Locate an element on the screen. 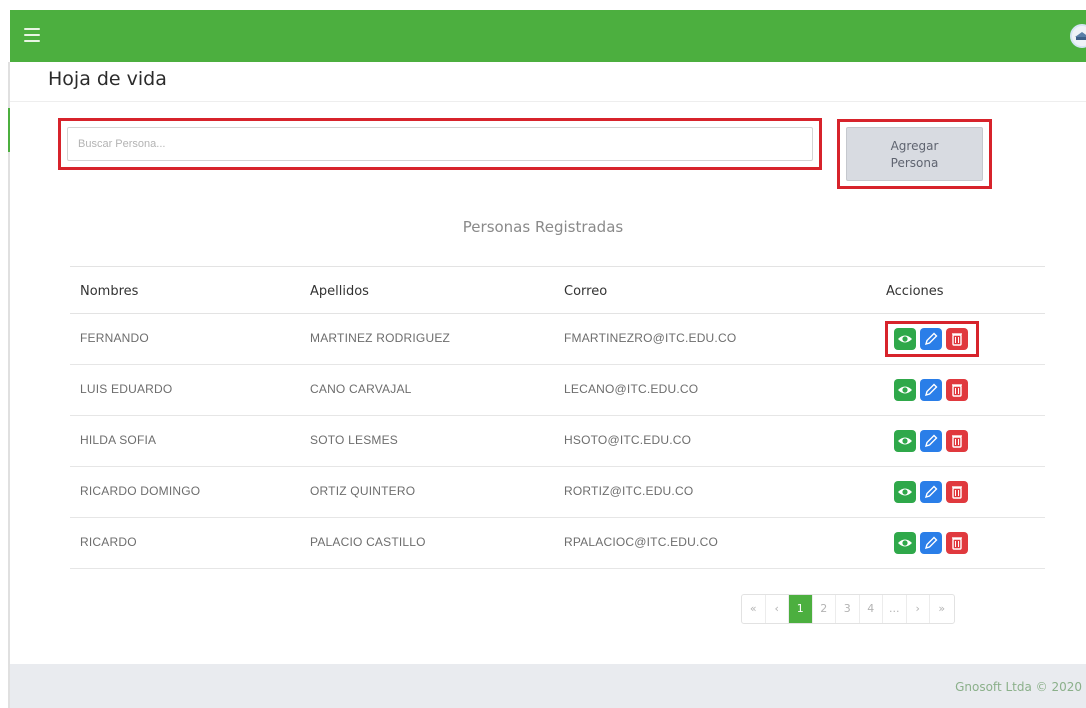  column-header-acciones: Acciones is located at coordinates (915, 291).